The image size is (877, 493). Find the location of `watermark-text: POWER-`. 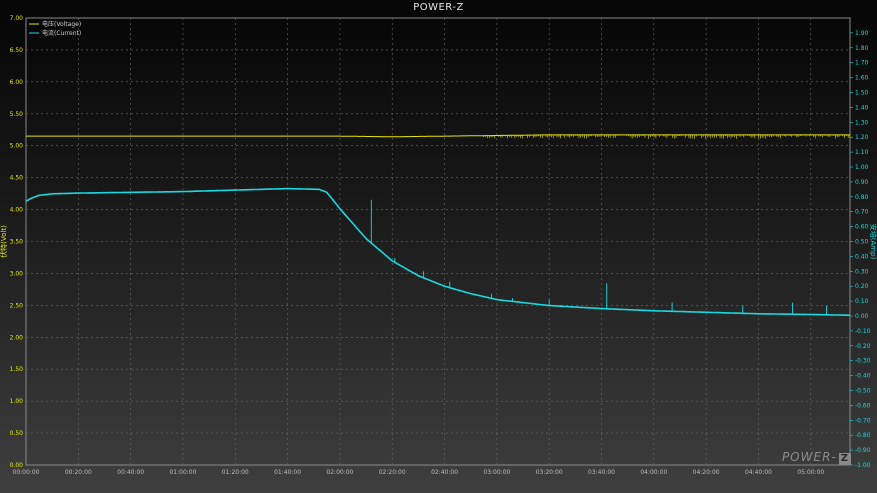

watermark-text: POWER- is located at coordinates (809, 457).